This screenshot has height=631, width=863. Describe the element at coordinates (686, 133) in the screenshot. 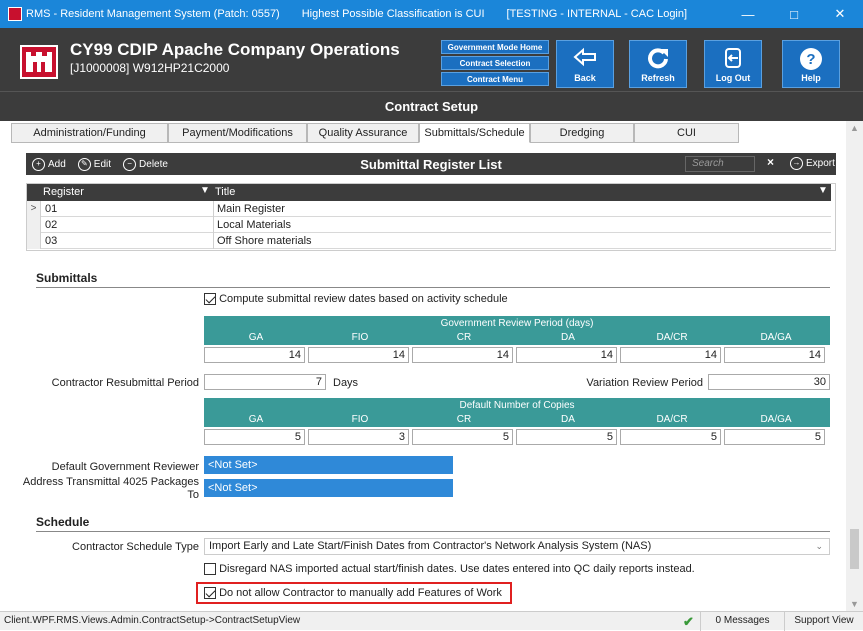

I see `tab-cui: CUI` at that location.